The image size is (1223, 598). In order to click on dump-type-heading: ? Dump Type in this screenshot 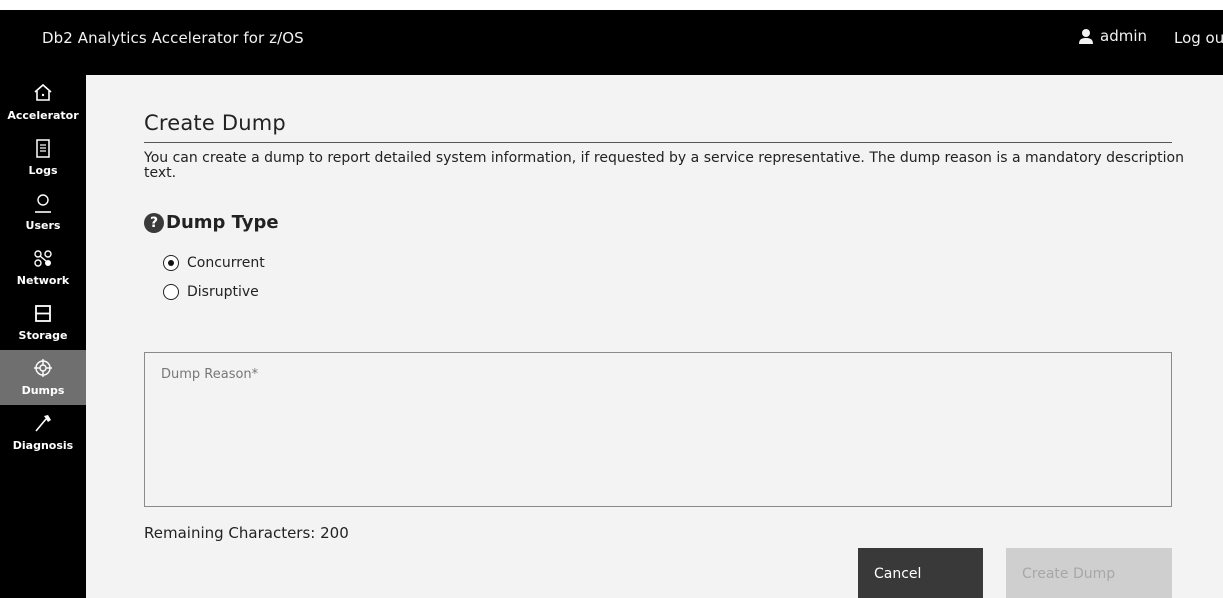, I will do `click(211, 222)`.